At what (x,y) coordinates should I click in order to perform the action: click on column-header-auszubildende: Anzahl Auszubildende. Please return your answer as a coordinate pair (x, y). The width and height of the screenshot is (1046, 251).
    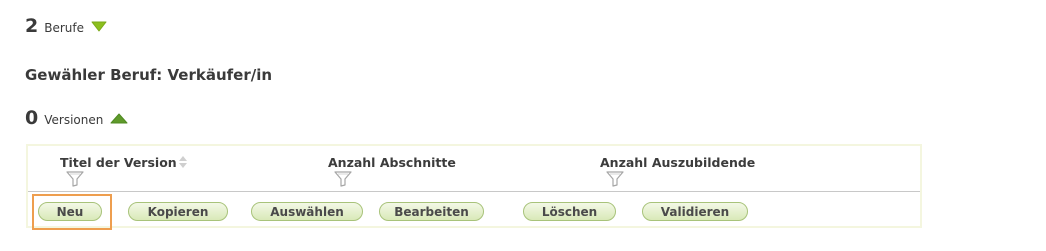
    Looking at the image, I should click on (677, 162).